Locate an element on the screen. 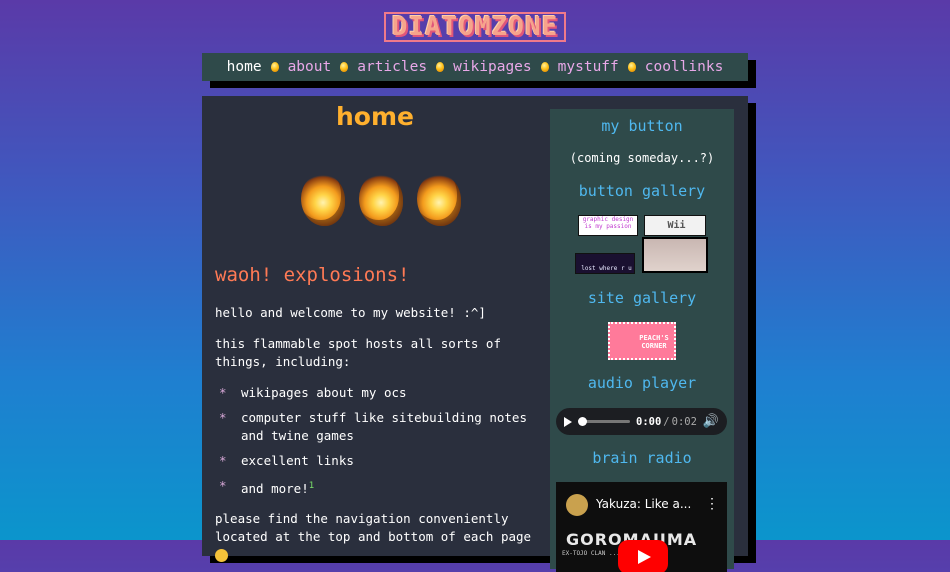  footnote-link: 1 is located at coordinates (311, 486).